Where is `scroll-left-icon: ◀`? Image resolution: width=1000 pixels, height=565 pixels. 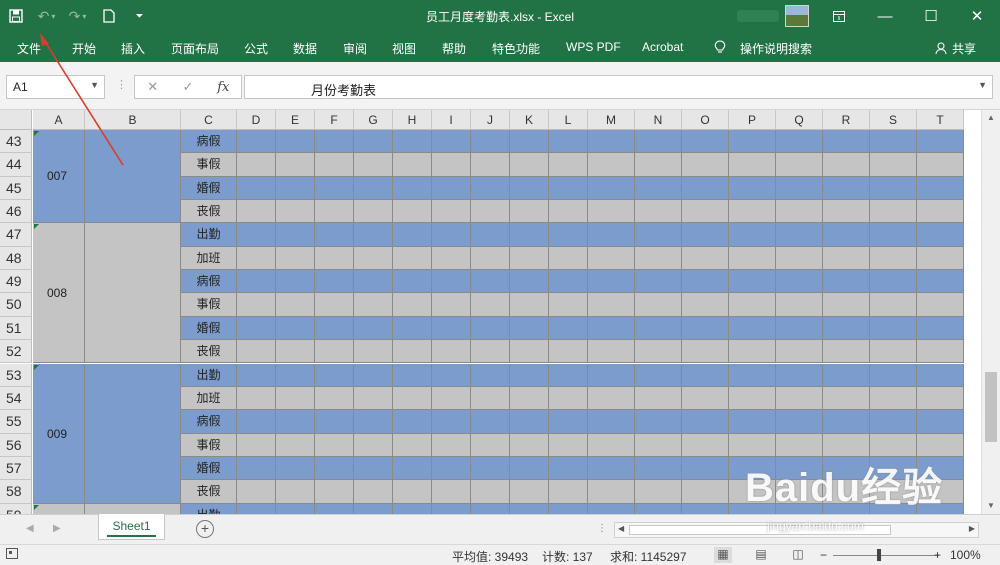 scroll-left-icon: ◀ is located at coordinates (621, 528).